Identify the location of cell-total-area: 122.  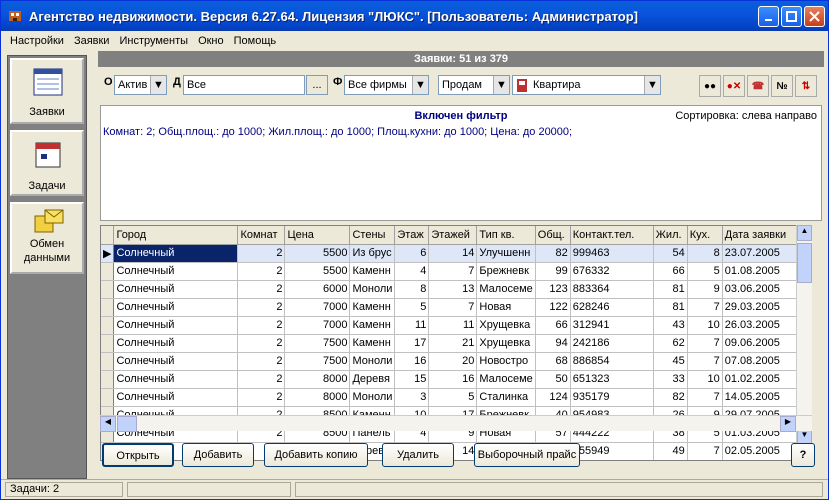
(553, 307).